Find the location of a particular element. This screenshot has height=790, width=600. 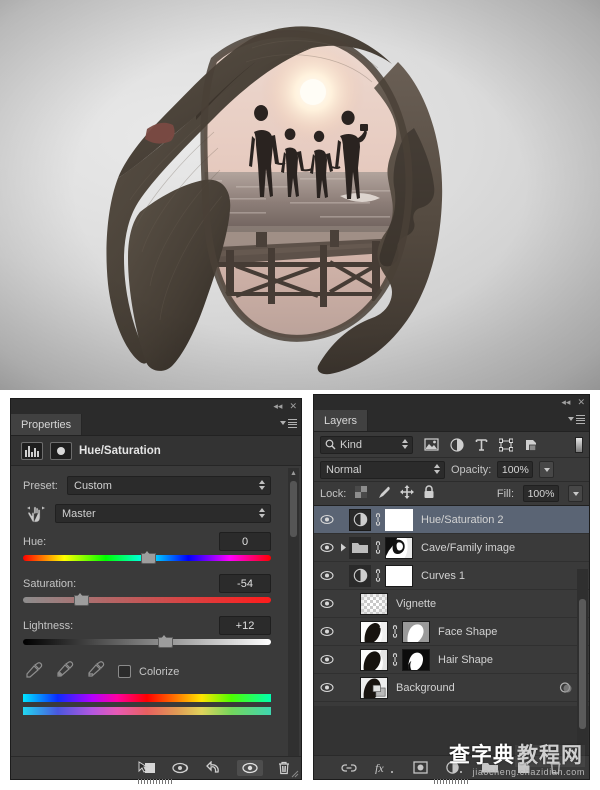

blend-mode-select: Normal is located at coordinates (382, 469).